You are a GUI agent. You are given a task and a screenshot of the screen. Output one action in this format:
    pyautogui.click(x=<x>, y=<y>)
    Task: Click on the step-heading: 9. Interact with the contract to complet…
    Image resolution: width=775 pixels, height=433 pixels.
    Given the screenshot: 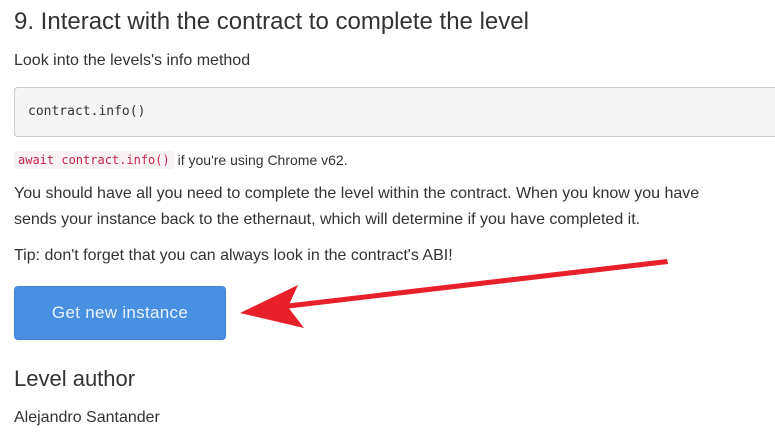 What is the action you would take?
    pyautogui.click(x=271, y=21)
    